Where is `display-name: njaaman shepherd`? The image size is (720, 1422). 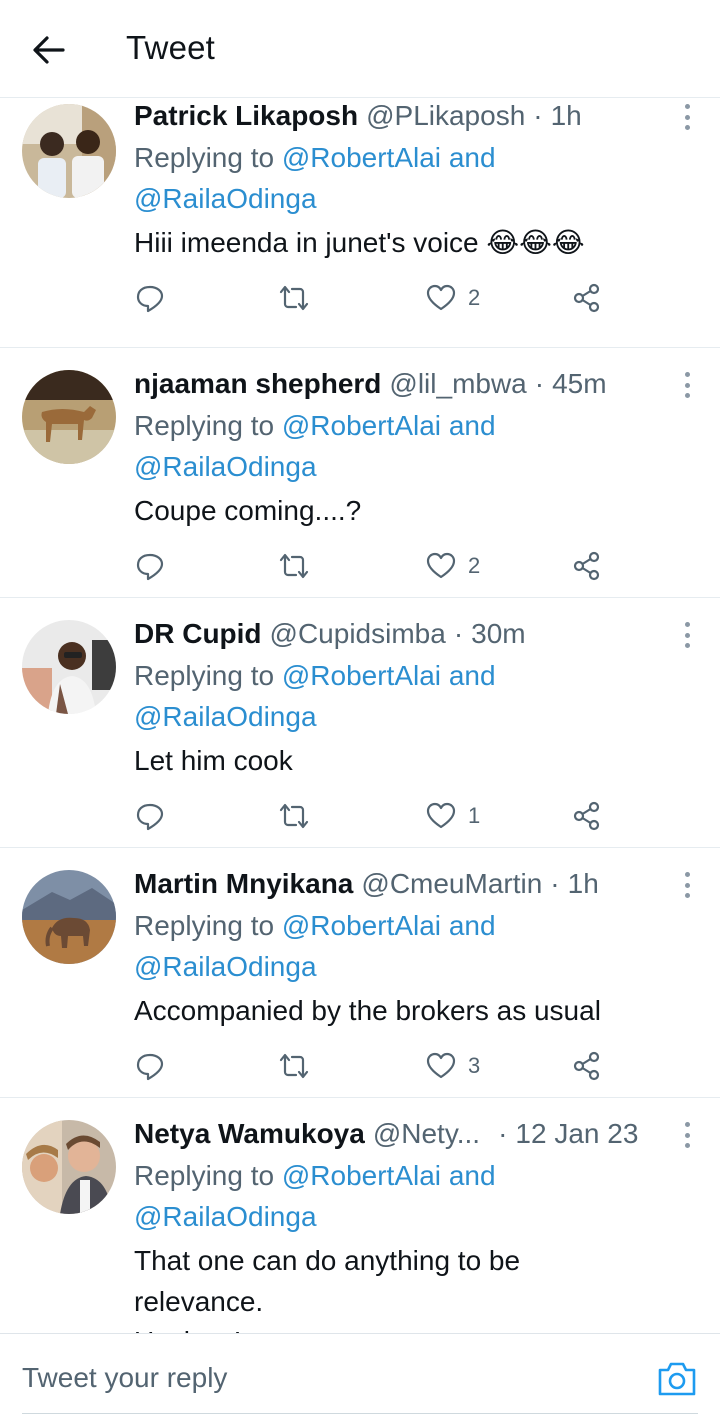
display-name: njaaman shepherd is located at coordinates (257, 384).